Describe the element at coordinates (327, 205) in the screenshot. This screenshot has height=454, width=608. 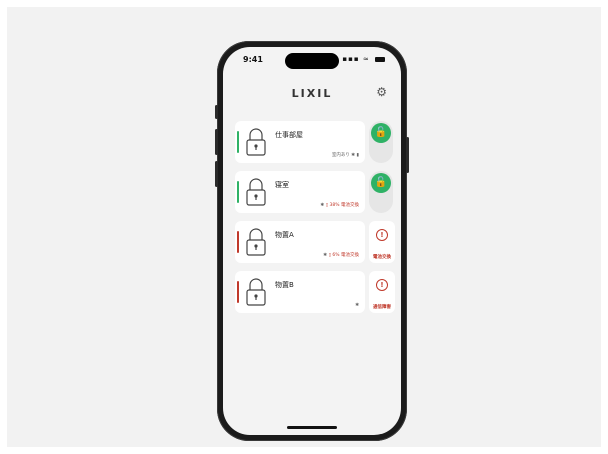
I see `battery-low-icon: ▯` at that location.